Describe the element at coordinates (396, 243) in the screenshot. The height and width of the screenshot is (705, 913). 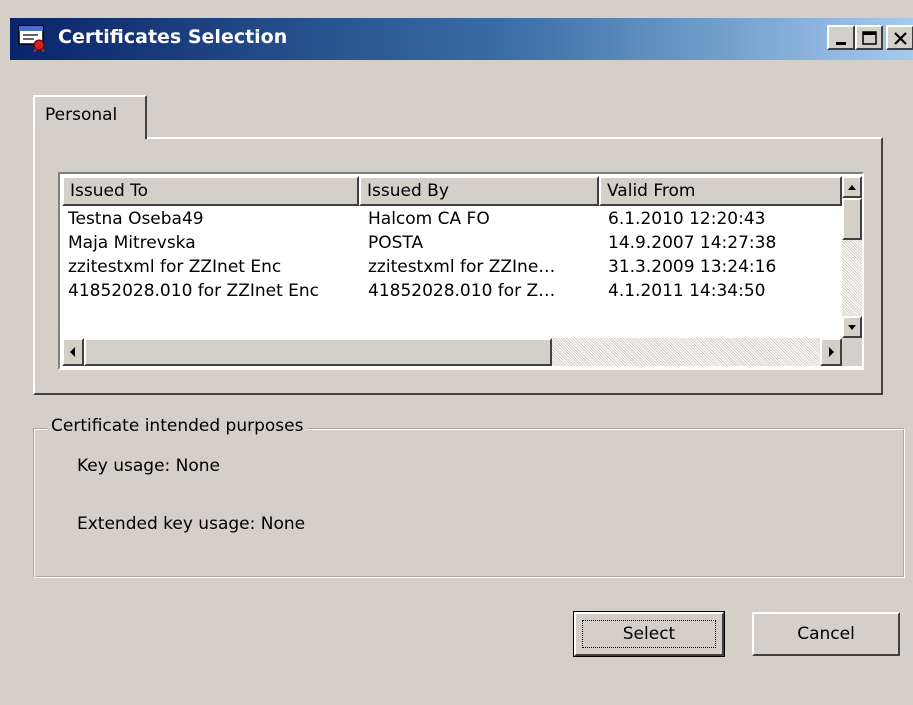
I see `cell-issued-by: POSTA` at that location.